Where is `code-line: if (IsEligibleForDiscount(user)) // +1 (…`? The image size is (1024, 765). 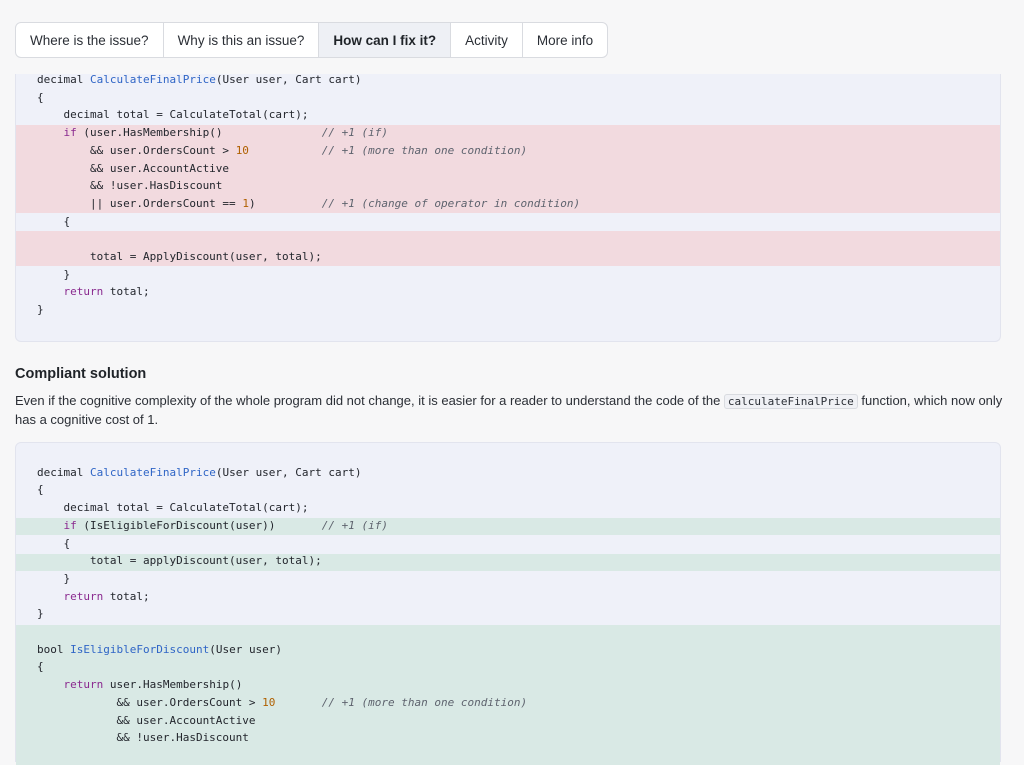
code-line: if (IsEligibleForDiscount(user)) // +1 (… is located at coordinates (226, 525).